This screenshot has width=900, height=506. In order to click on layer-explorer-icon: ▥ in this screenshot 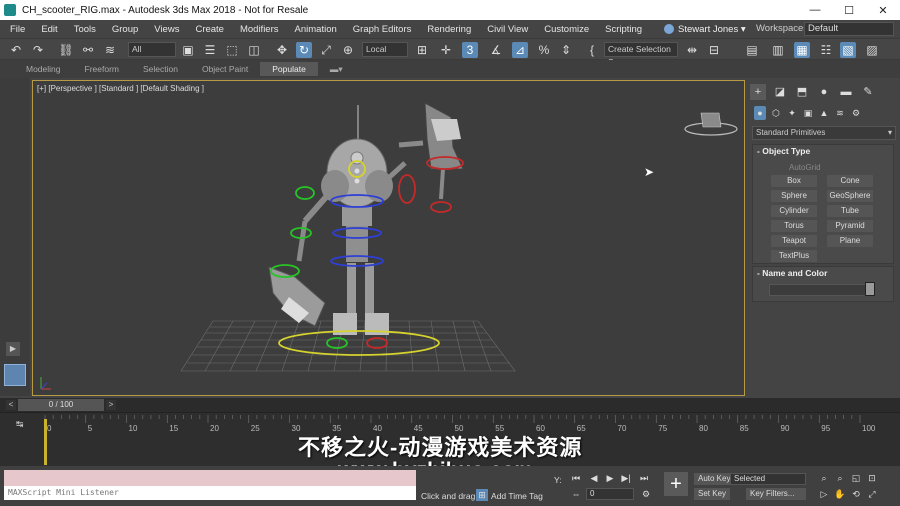, I will do `click(778, 50)`.